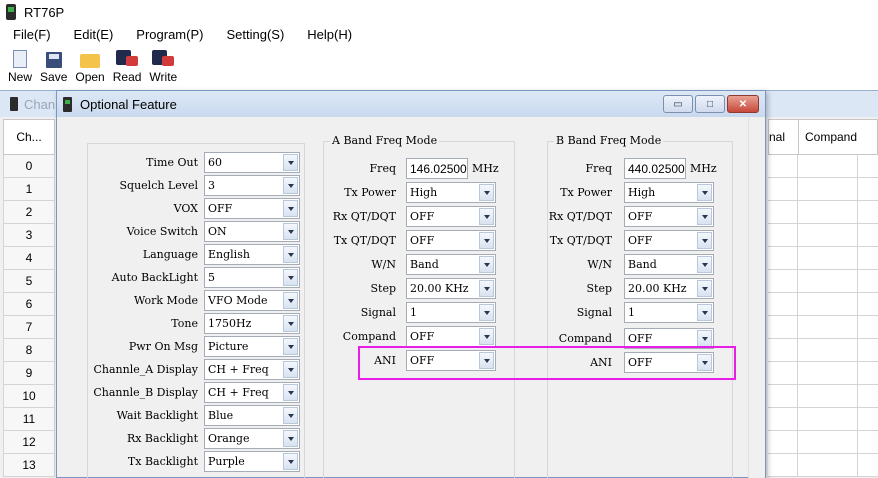  I want to click on squelch-level-select: 3, so click(252, 185).